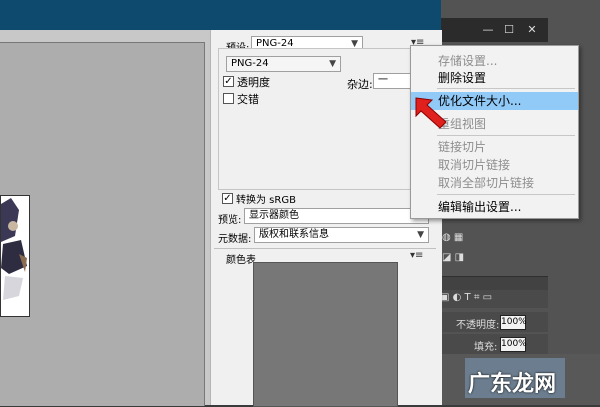 This screenshot has width=600, height=407. What do you see at coordinates (283, 64) in the screenshot?
I see `format-select: PNG-24 ▼` at bounding box center [283, 64].